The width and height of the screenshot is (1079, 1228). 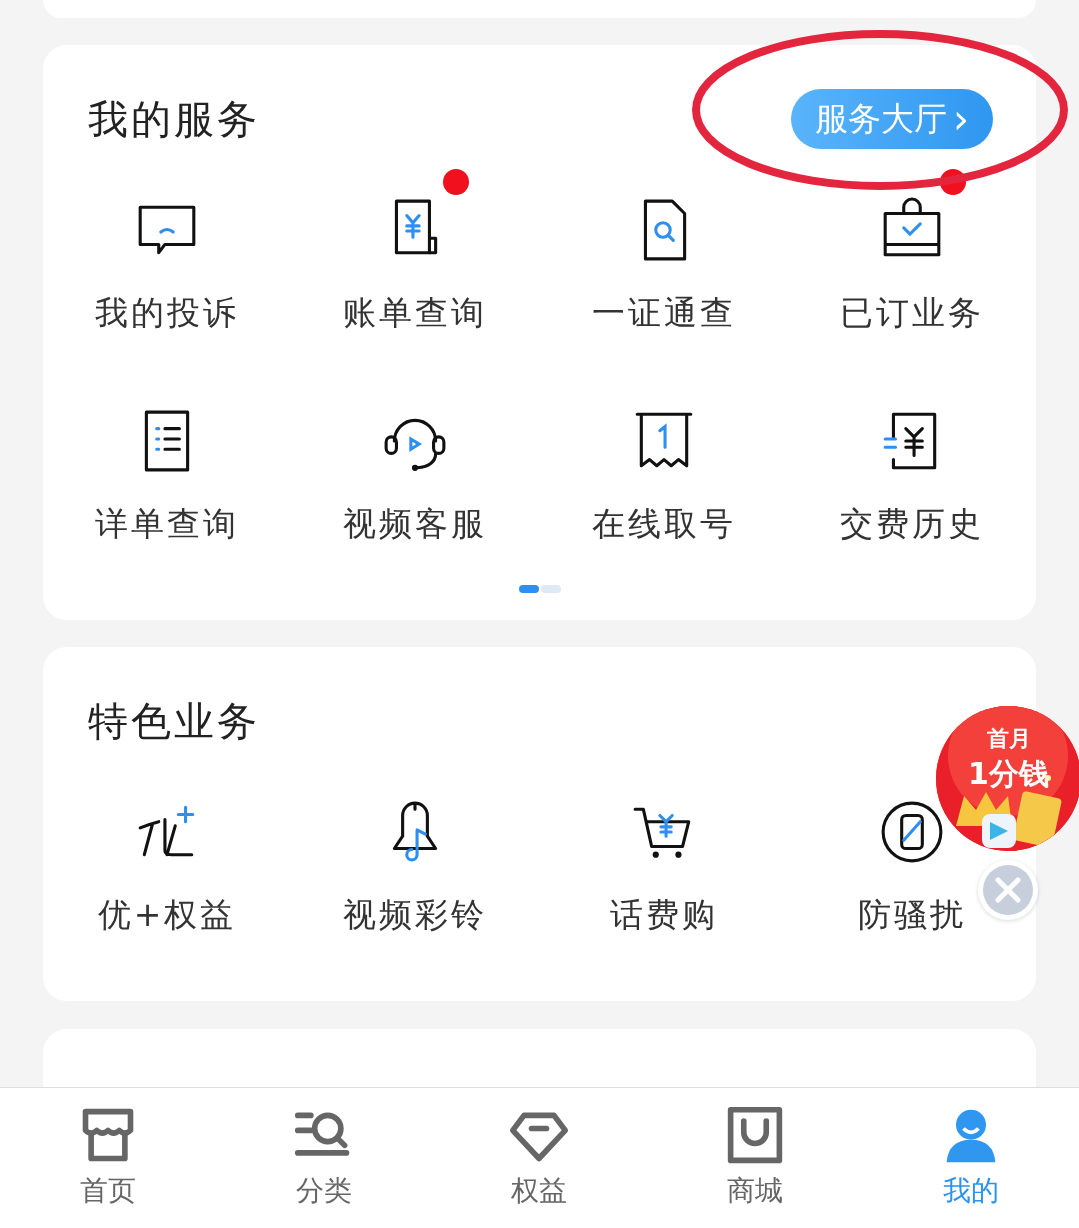 What do you see at coordinates (663, 915) in the screenshot?
I see `service-label: 话费购` at bounding box center [663, 915].